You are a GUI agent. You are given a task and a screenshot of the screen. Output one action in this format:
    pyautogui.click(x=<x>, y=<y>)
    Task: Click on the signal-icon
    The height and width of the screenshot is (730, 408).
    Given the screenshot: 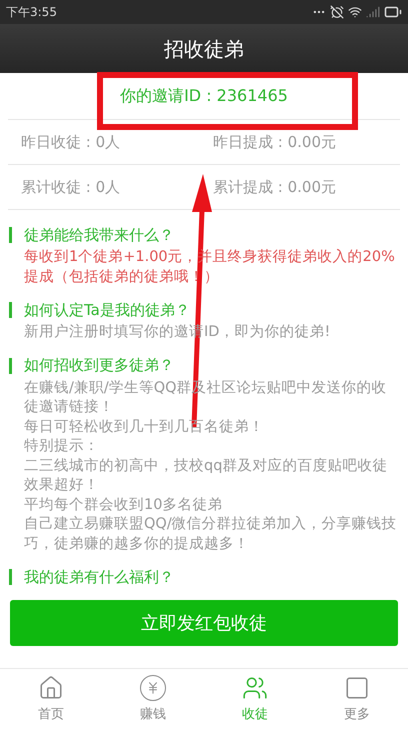 What is the action you would take?
    pyautogui.click(x=373, y=12)
    